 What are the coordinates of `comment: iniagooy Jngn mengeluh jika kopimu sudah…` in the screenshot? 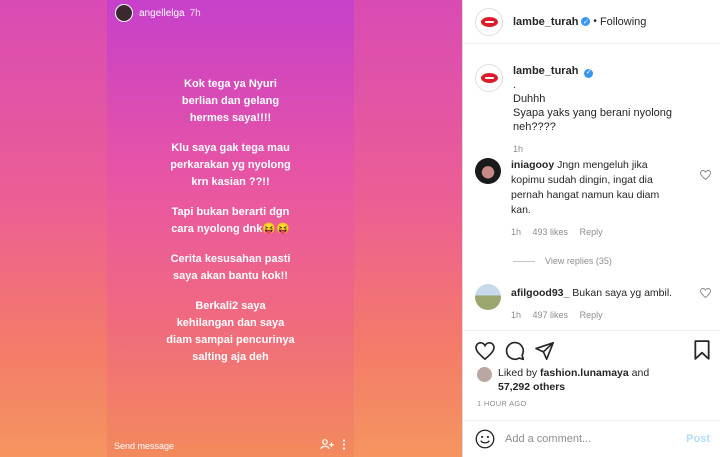 It's located at (593, 197).